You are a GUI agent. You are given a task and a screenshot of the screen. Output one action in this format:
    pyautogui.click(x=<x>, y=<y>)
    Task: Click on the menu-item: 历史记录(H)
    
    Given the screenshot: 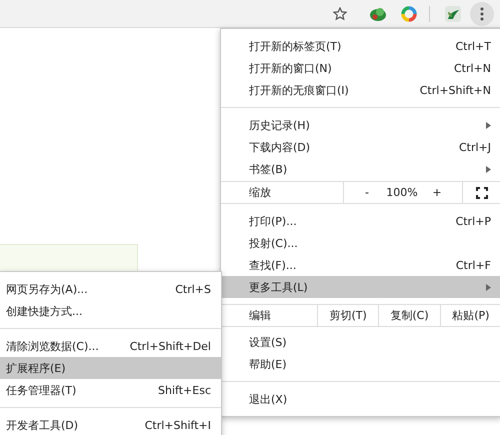 What is the action you would take?
    pyautogui.click(x=360, y=125)
    